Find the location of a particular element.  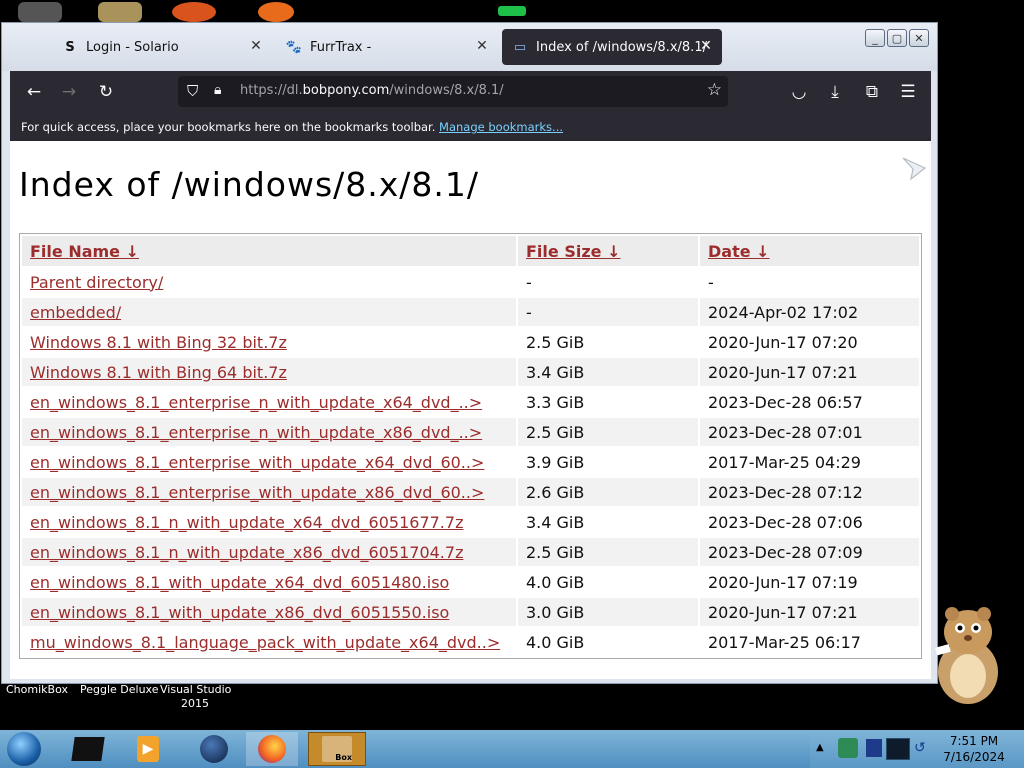

page-title: Index of /windows/8.x/8.1/ is located at coordinates (249, 184).